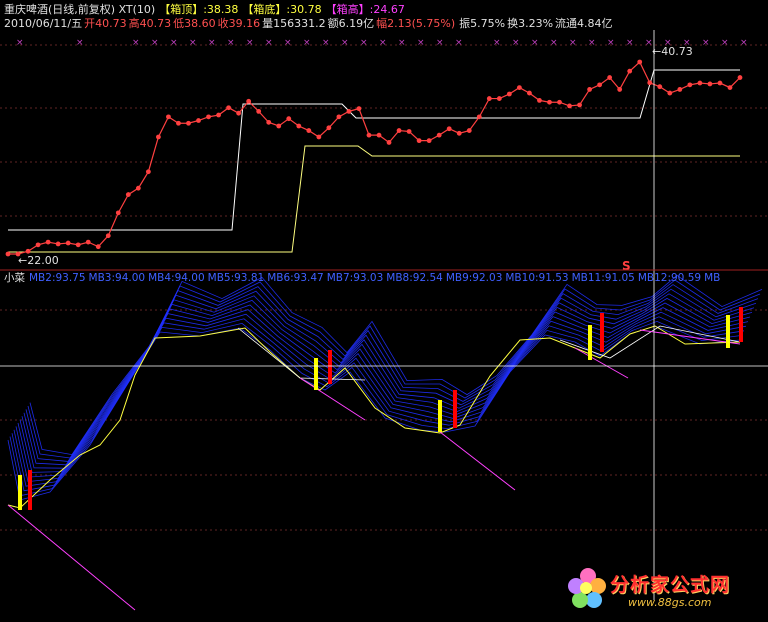 The width and height of the screenshot is (768, 622). I want to click on mb-value-item: MB, so click(712, 278).